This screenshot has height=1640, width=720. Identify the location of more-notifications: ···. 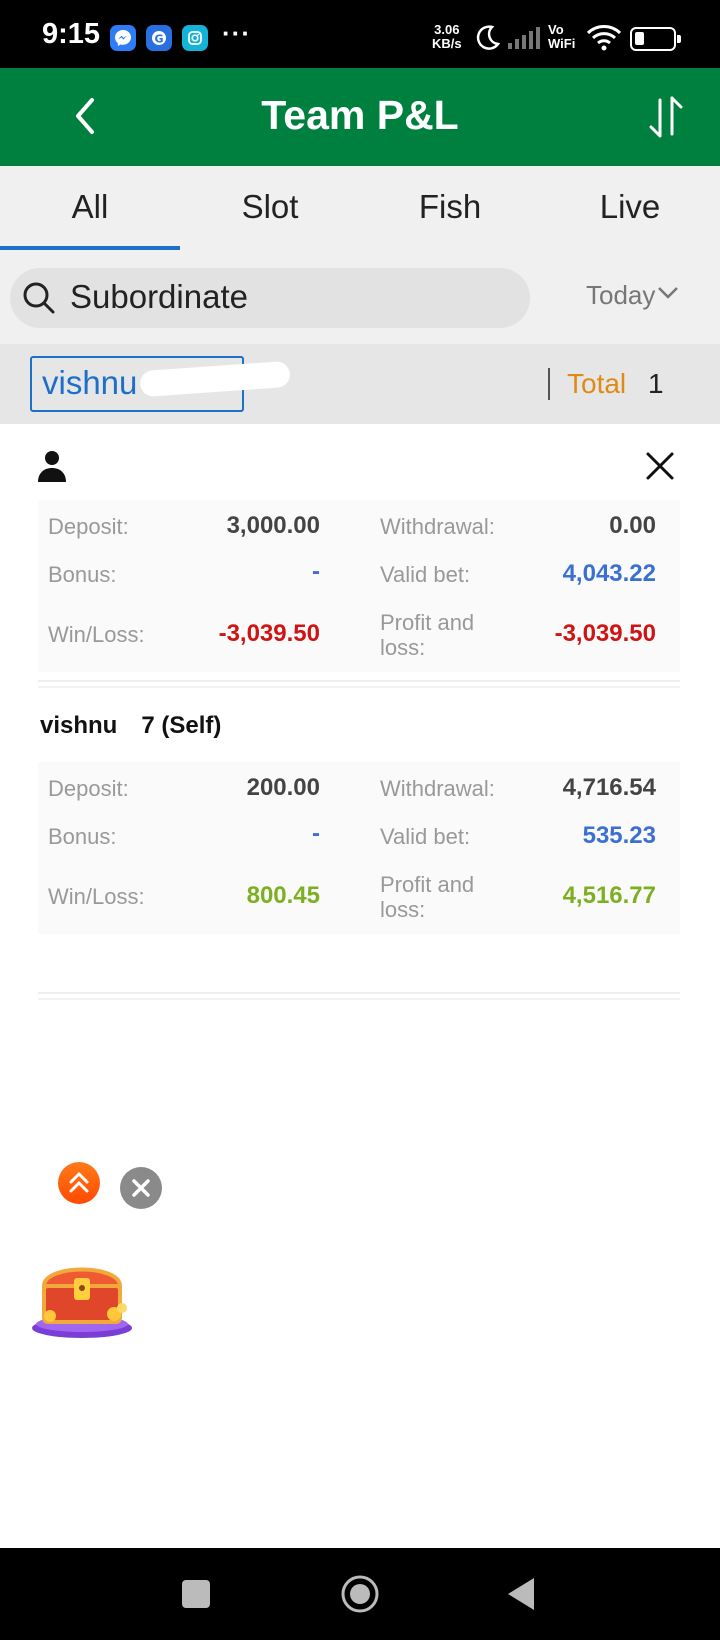
(236, 33).